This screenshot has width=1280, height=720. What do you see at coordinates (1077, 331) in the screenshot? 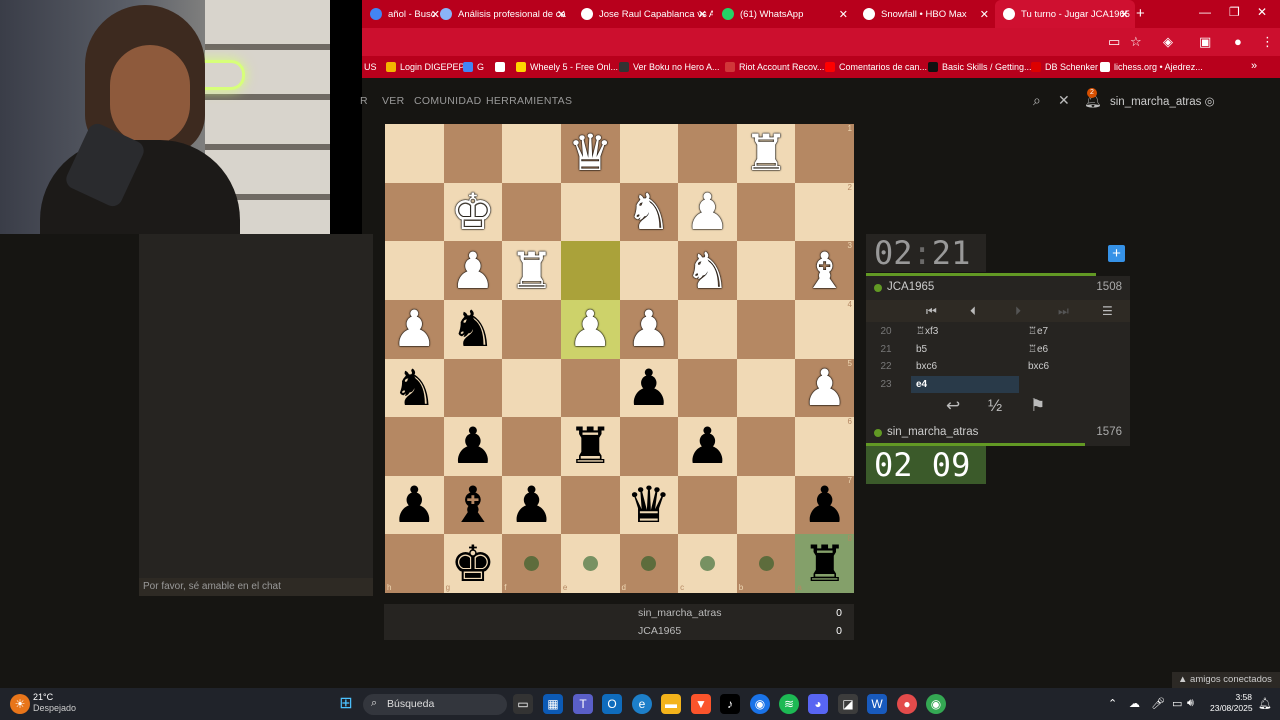
I see `black-move: ♖e7` at bounding box center [1077, 331].